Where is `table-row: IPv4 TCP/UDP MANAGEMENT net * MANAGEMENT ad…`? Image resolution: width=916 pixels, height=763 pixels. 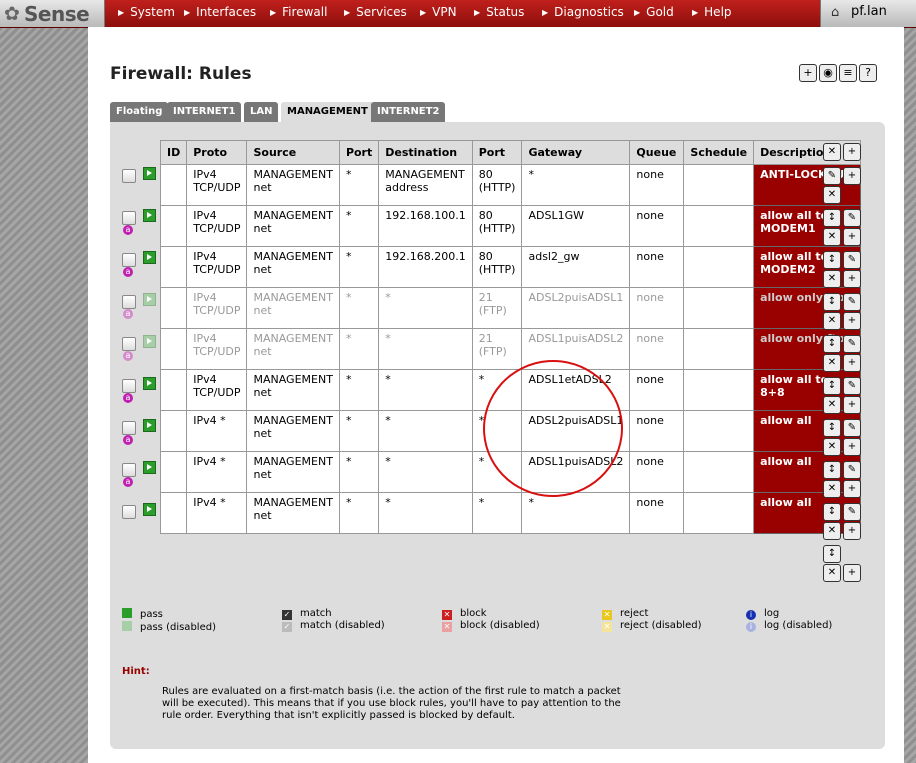
table-row: IPv4 TCP/UDP MANAGEMENT net * MANAGEMENT ad… is located at coordinates (510, 185).